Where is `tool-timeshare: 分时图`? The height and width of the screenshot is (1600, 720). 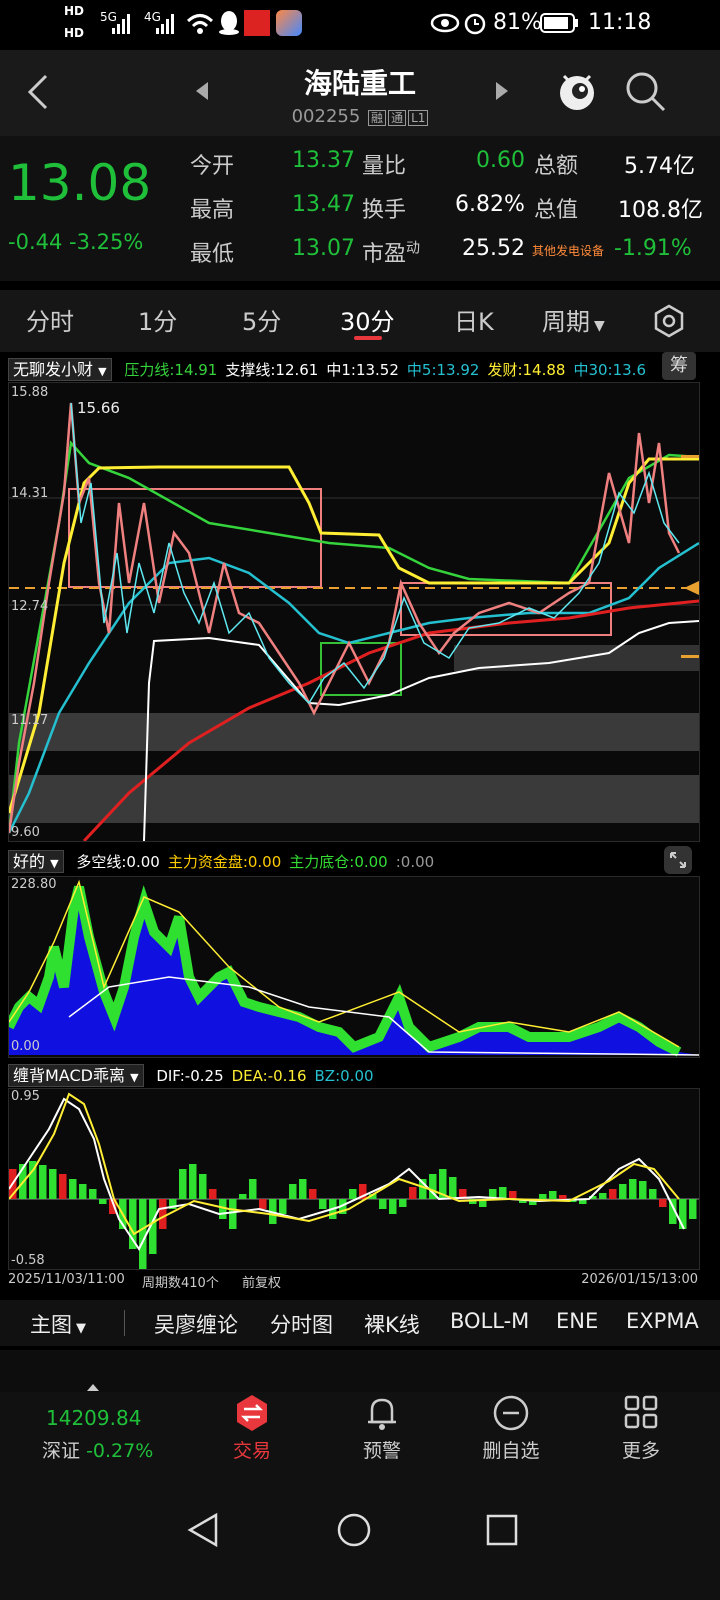 tool-timeshare: 分时图 is located at coordinates (301, 1324).